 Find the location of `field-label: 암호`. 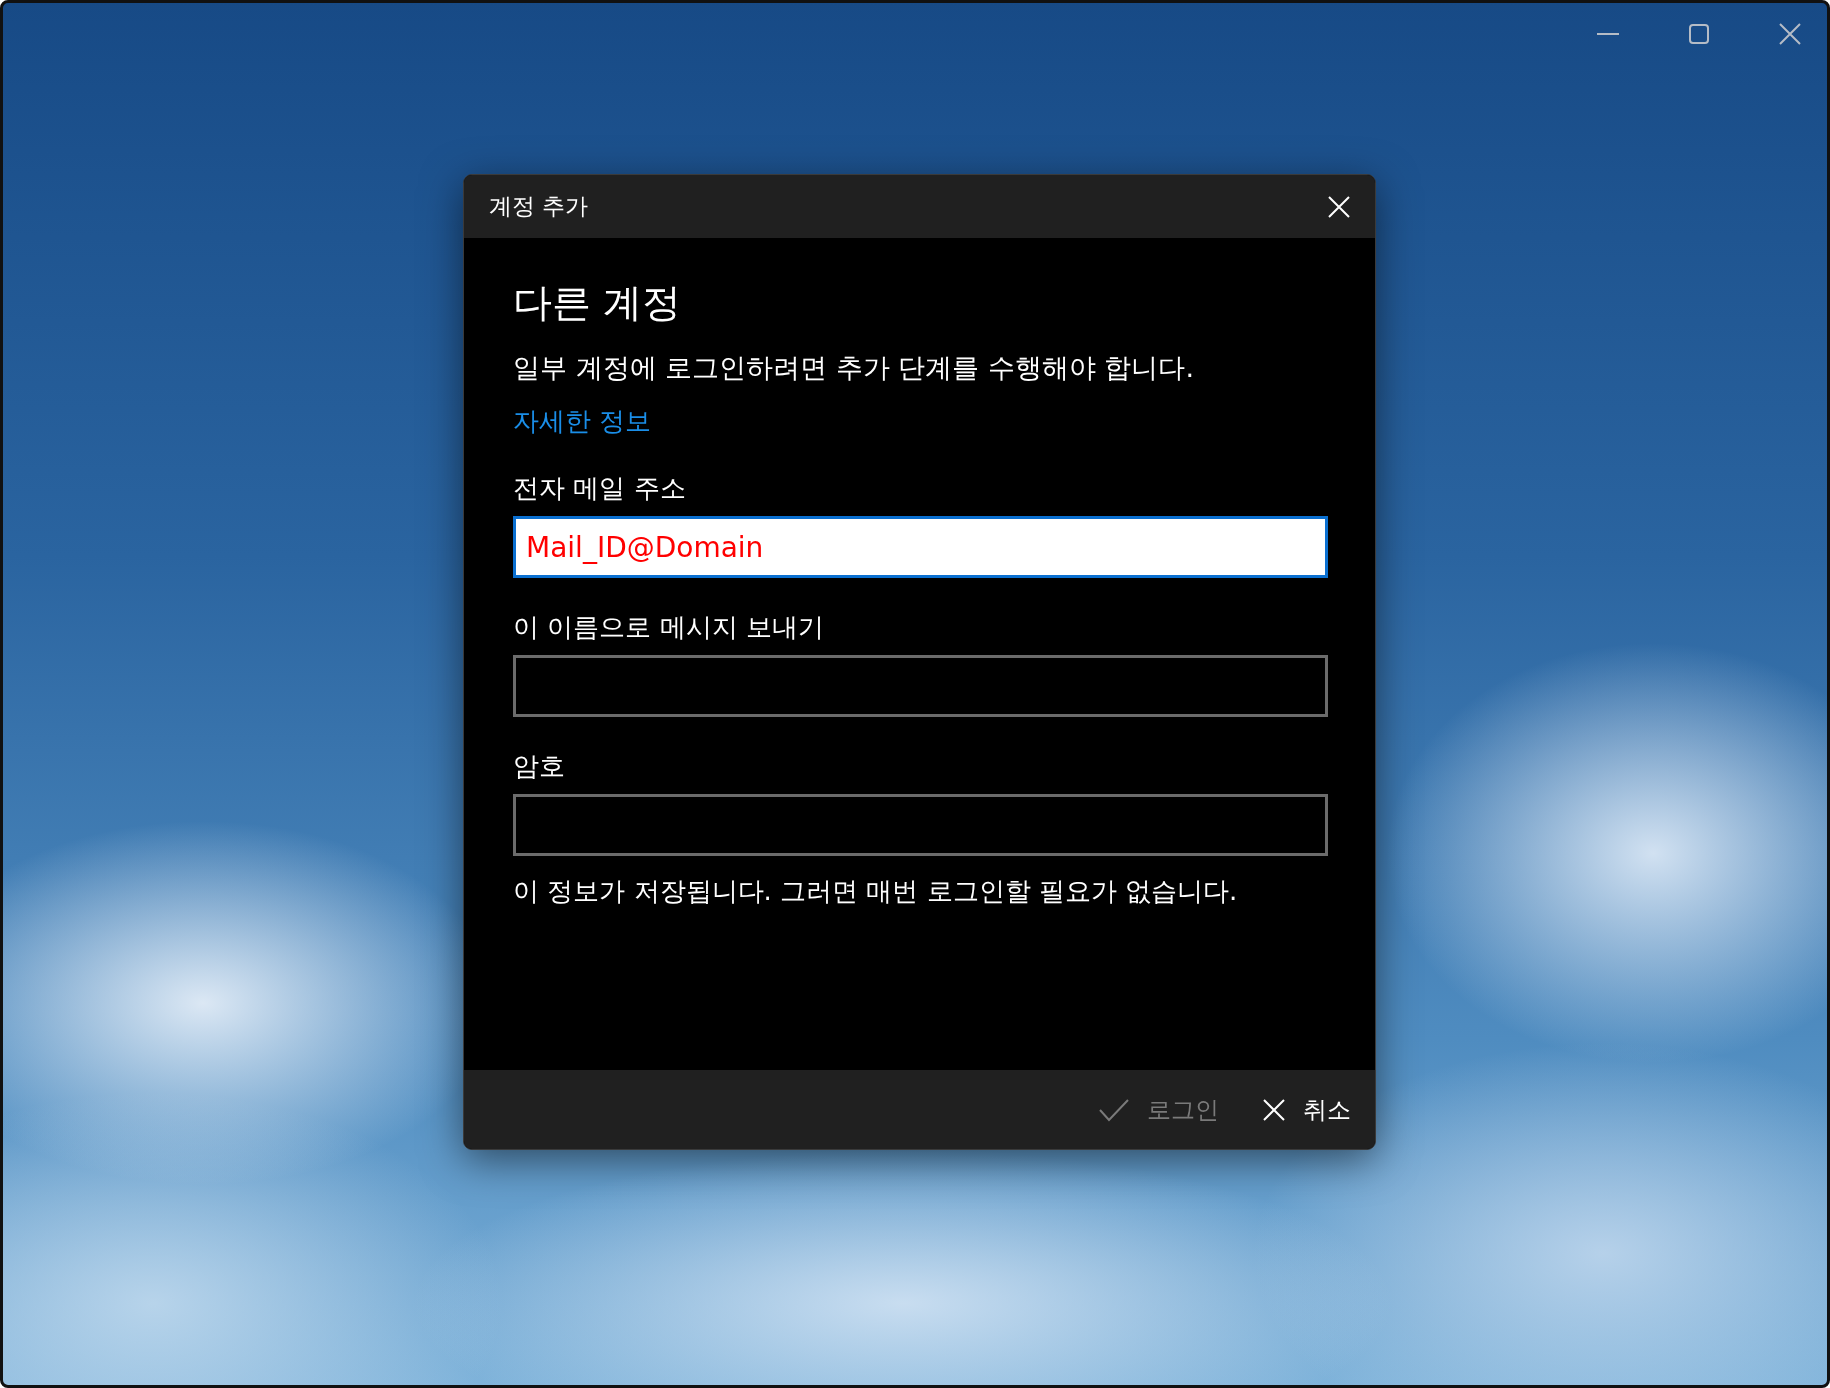

field-label: 암호 is located at coordinates (539, 766).